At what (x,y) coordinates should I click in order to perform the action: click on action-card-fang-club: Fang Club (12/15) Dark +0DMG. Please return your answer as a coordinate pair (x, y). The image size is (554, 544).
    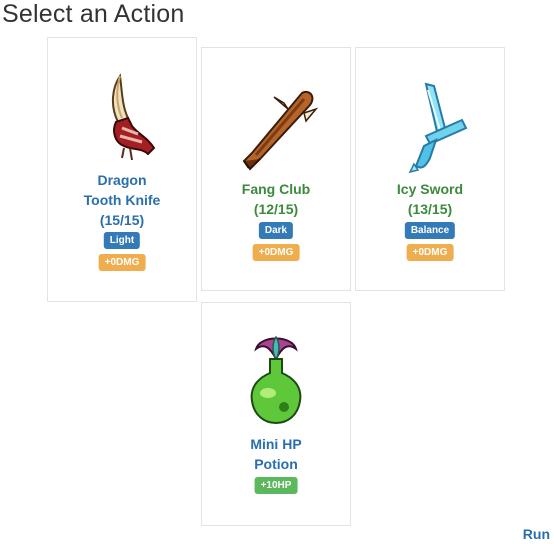
    Looking at the image, I should click on (276, 169).